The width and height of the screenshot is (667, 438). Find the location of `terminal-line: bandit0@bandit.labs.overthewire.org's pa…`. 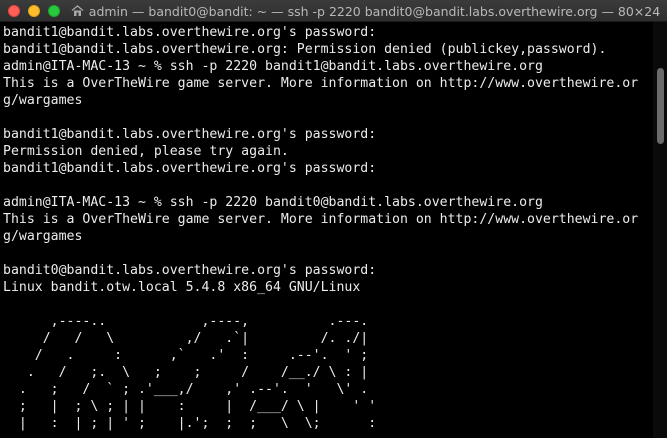

terminal-line: bandit0@bandit.labs.overthewire.org's pa… is located at coordinates (190, 270).